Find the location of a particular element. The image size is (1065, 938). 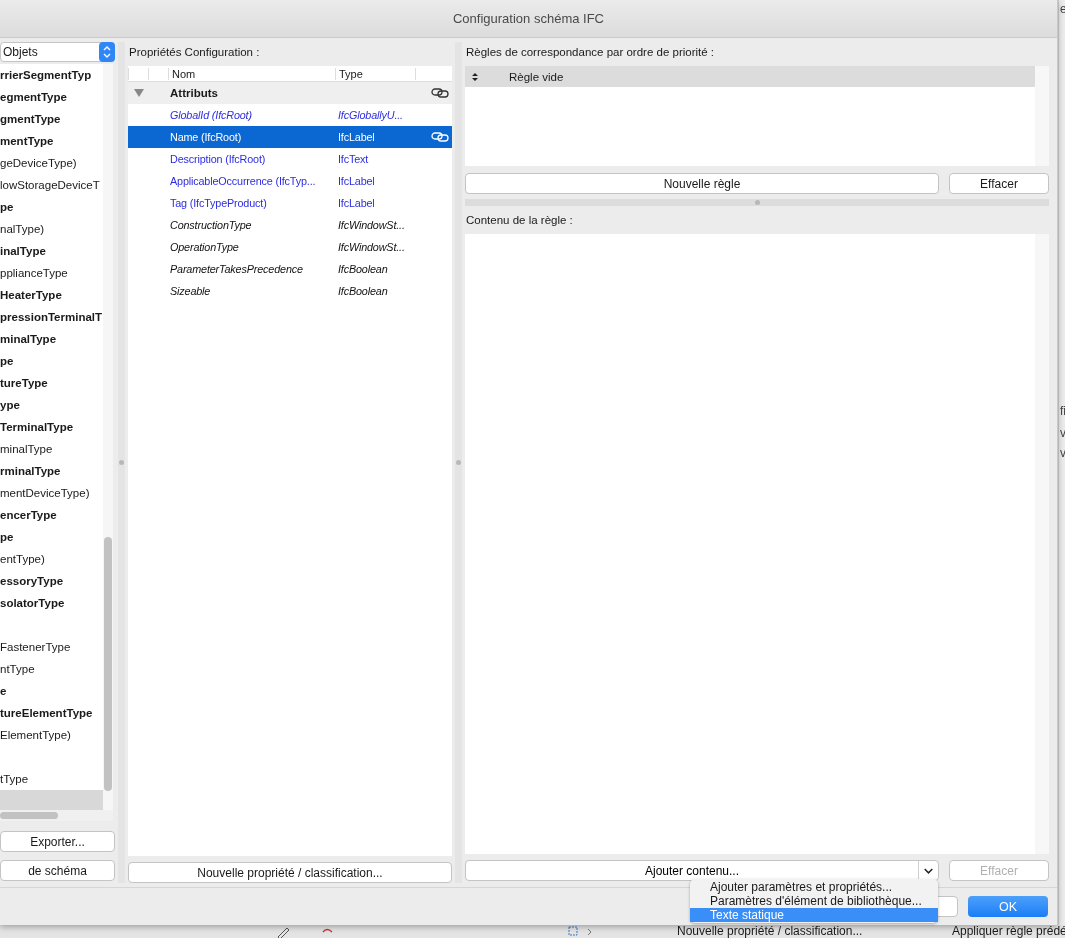

list-item-label: solatorType is located at coordinates (32, 603).